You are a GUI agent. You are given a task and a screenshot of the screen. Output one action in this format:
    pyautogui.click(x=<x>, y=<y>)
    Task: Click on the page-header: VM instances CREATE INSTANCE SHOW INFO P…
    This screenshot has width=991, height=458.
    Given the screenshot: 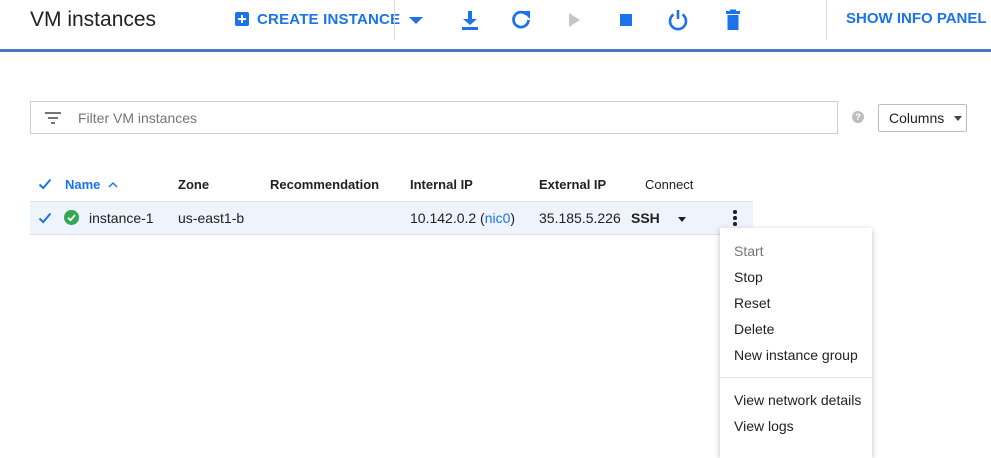 What is the action you would take?
    pyautogui.click(x=495, y=26)
    